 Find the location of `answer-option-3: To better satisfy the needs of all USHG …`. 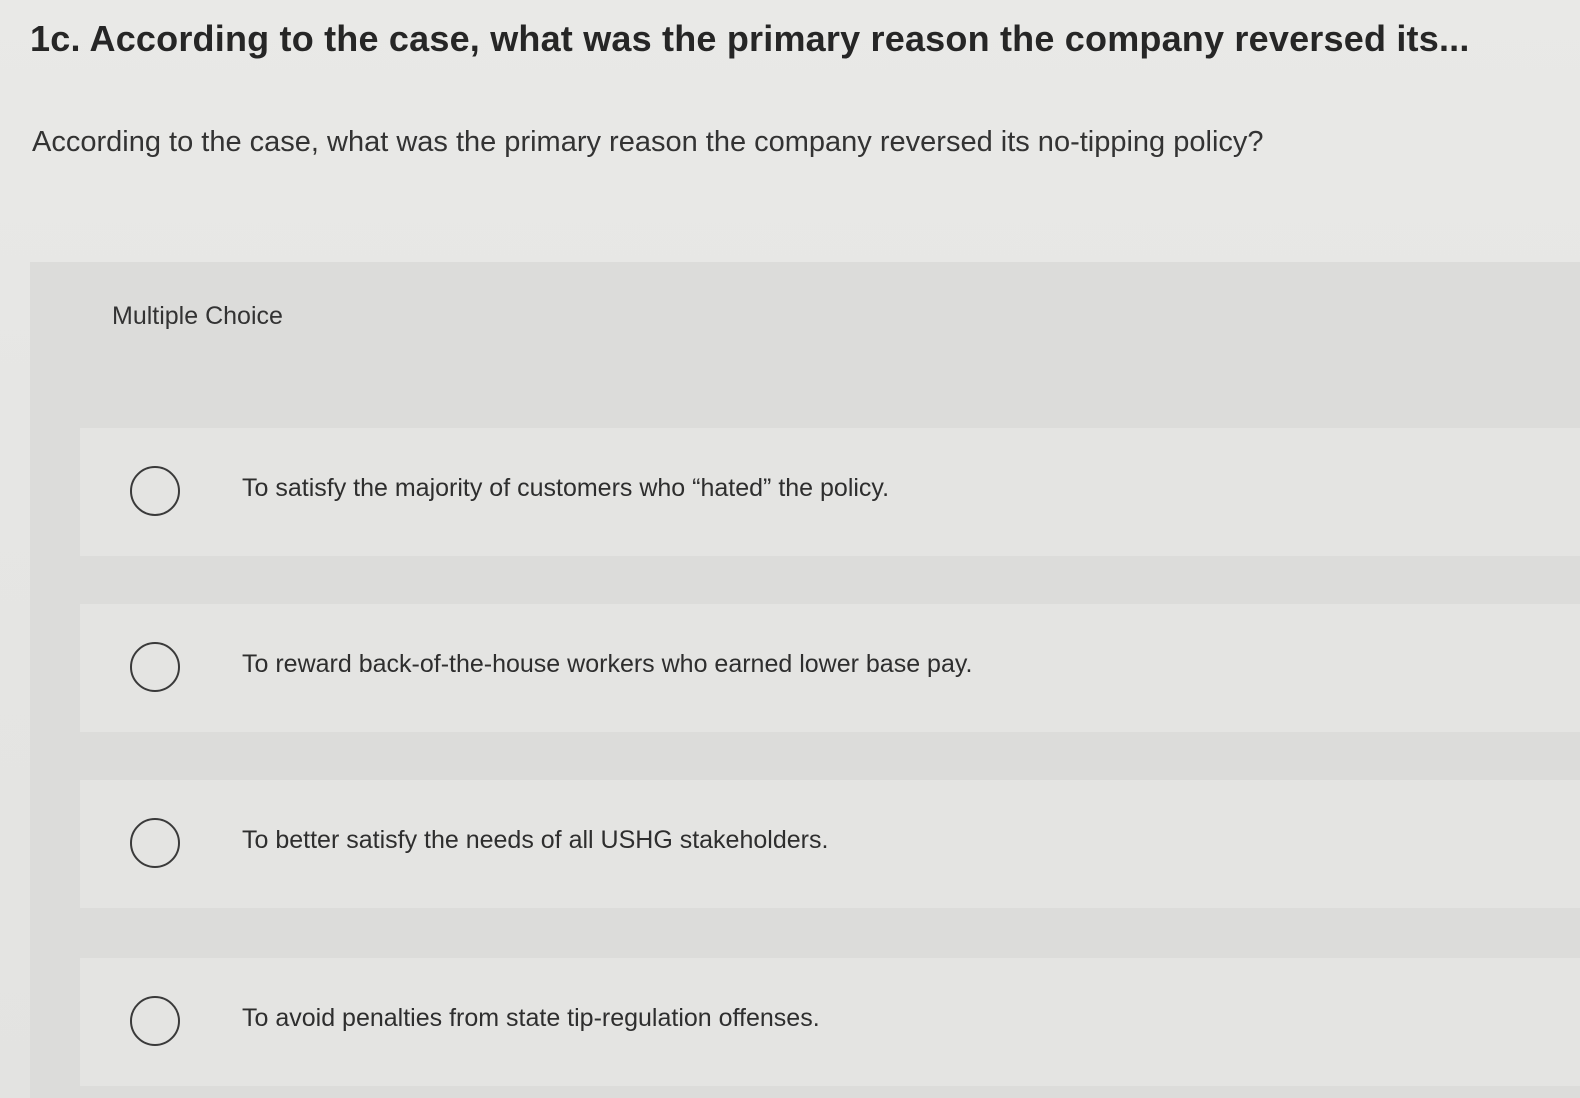

answer-option-3: To better satisfy the needs of all USHG … is located at coordinates (830, 844).